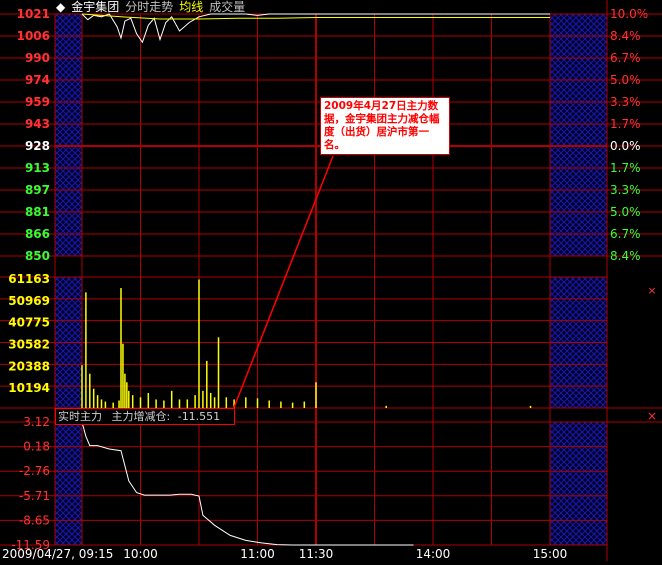 Image resolution: width=662 pixels, height=565 pixels. I want to click on flow-indicator-header: 实时主力 主力增减仓: -11.551, so click(145, 416).